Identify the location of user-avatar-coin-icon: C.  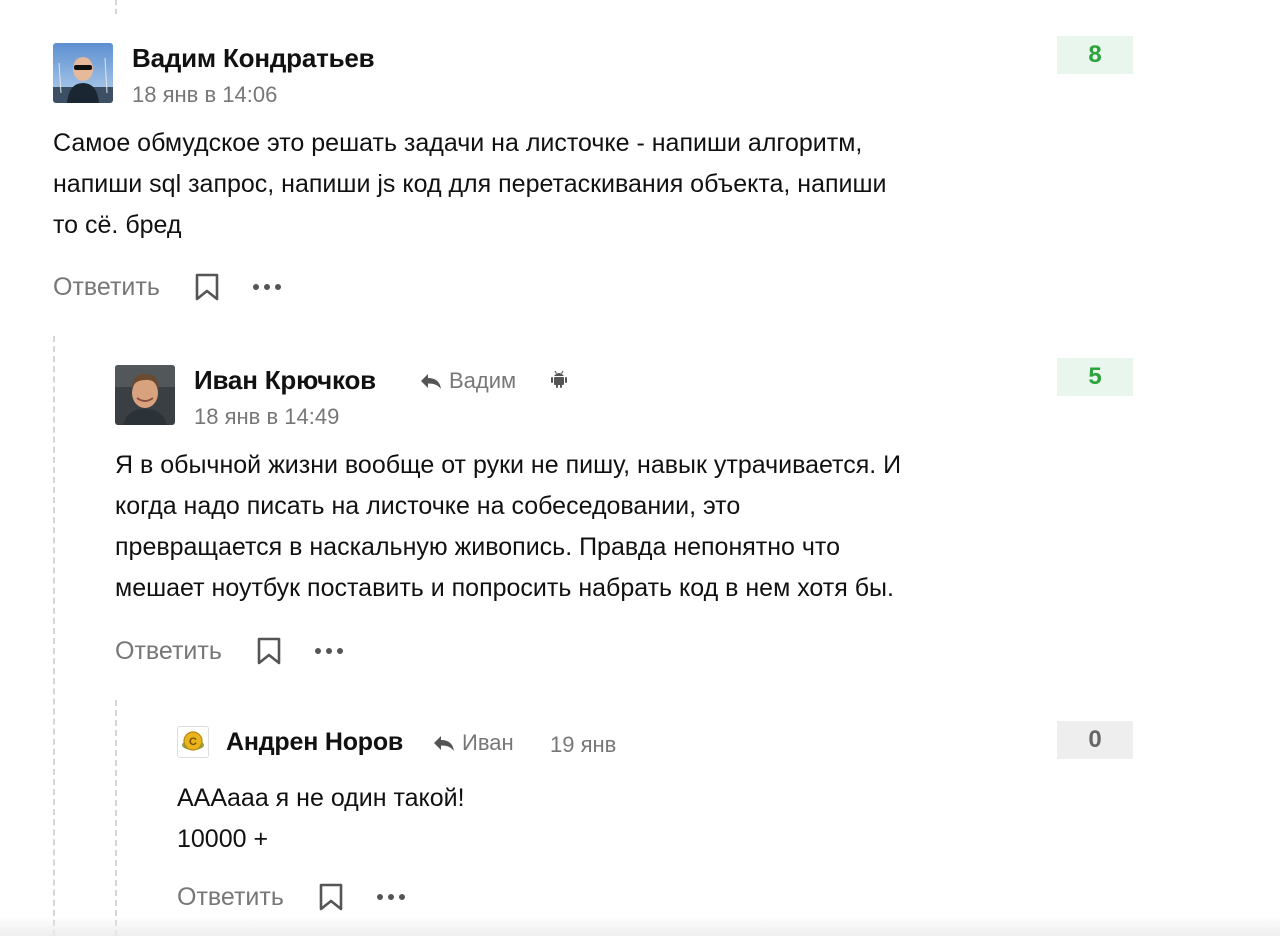
(193, 742).